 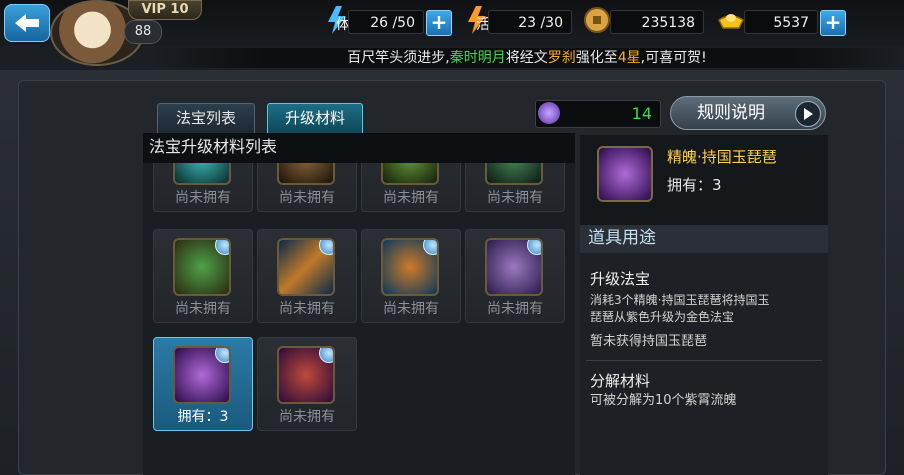 What do you see at coordinates (514, 174) in the screenshot?
I see `material-claw-icon` at bounding box center [514, 174].